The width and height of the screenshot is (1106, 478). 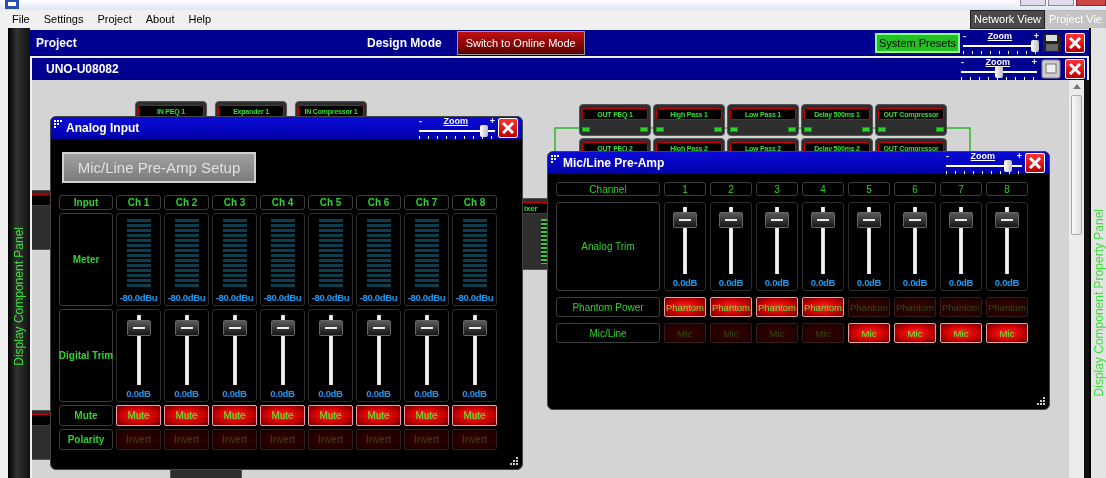 What do you see at coordinates (426, 202) in the screenshot?
I see `channel-header: Ch 7` at bounding box center [426, 202].